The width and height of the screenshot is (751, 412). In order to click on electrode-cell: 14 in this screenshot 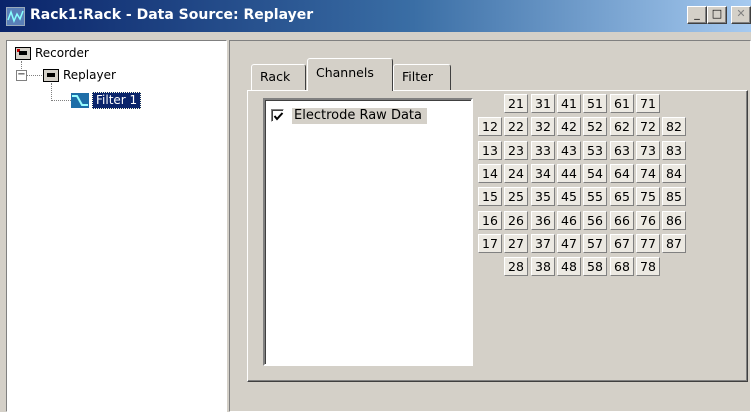, I will do `click(490, 173)`.